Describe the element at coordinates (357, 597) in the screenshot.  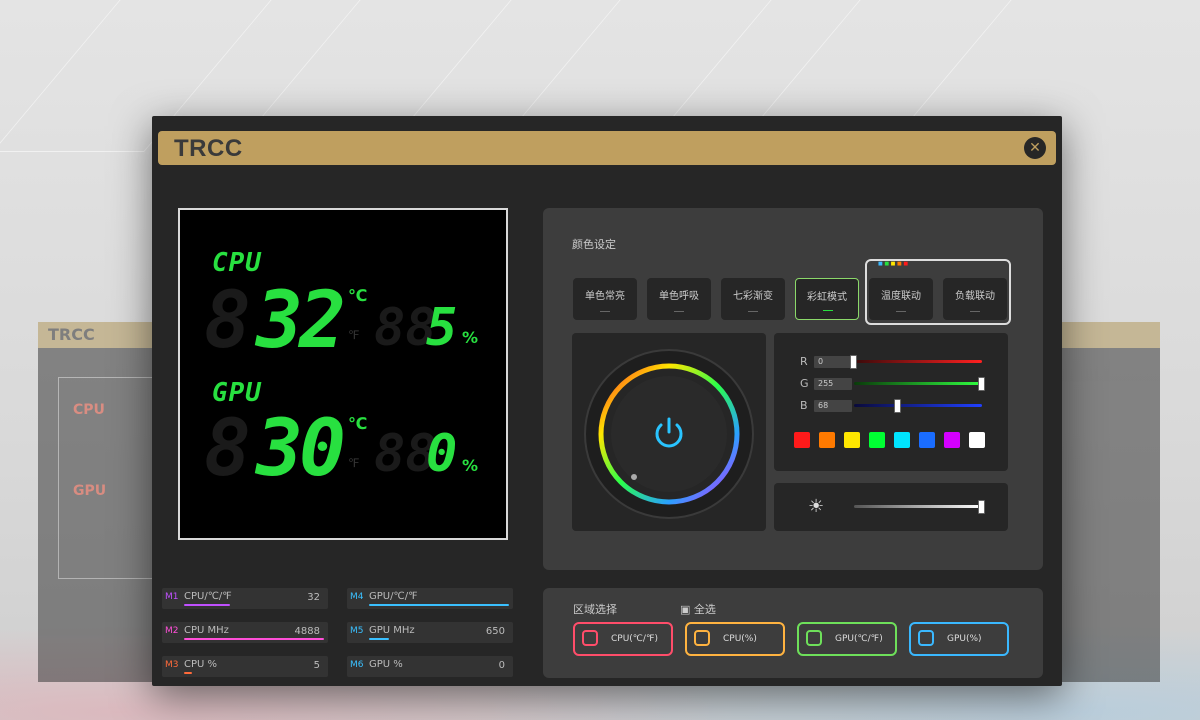
I see `metric-tag: M4` at that location.